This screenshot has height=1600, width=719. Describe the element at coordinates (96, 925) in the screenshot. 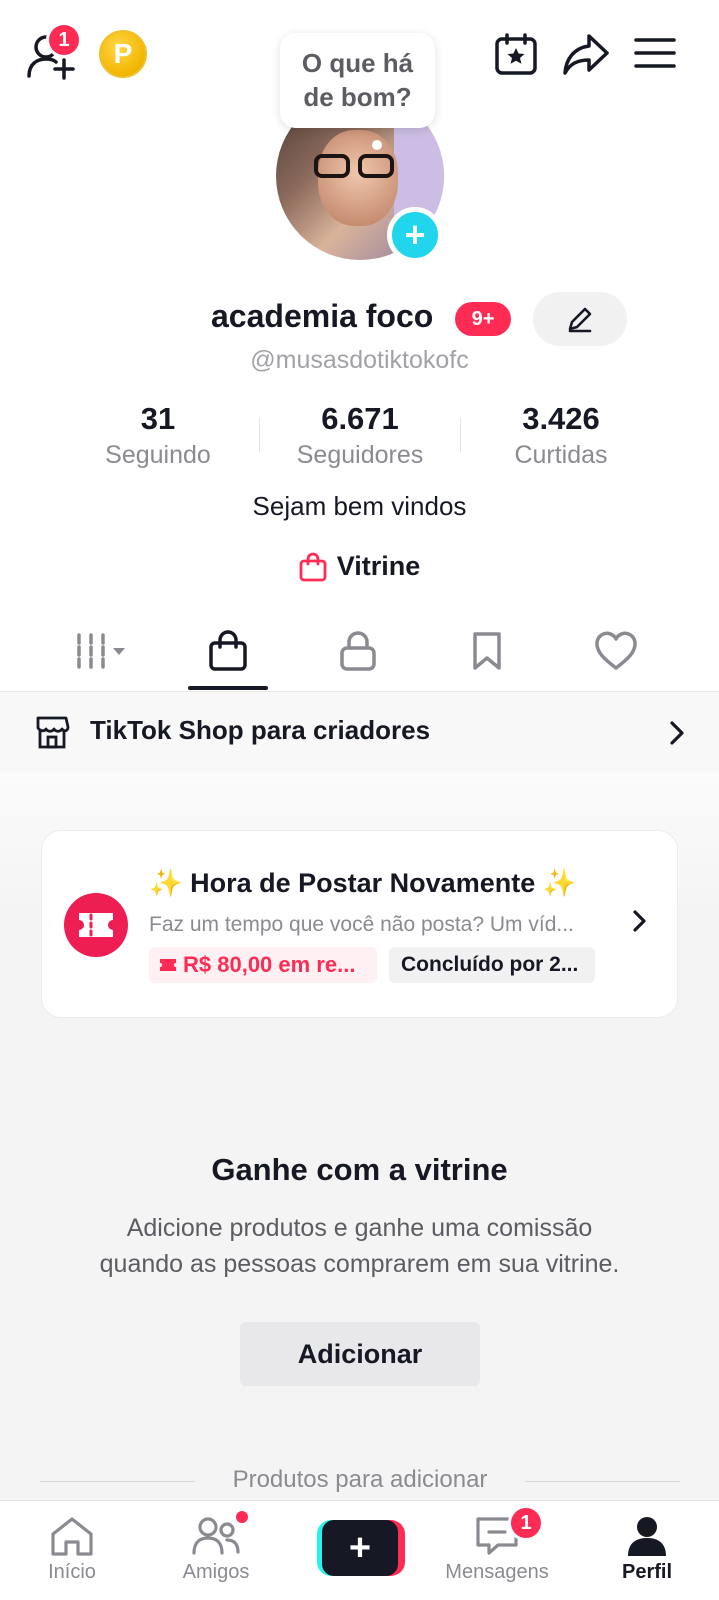

I see `ticket-icon` at that location.